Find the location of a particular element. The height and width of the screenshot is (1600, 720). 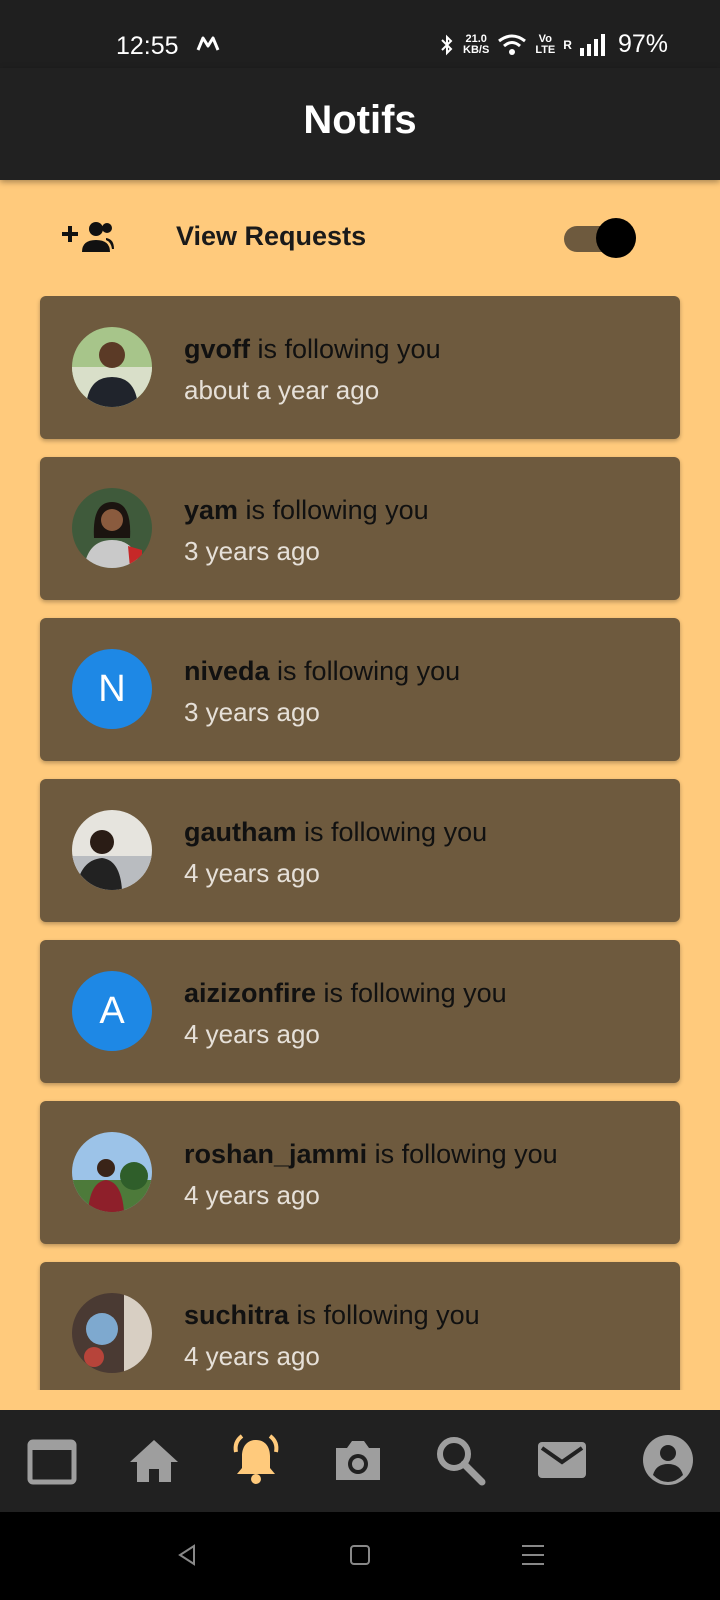

system-navigation-bar is located at coordinates (360, 1556).